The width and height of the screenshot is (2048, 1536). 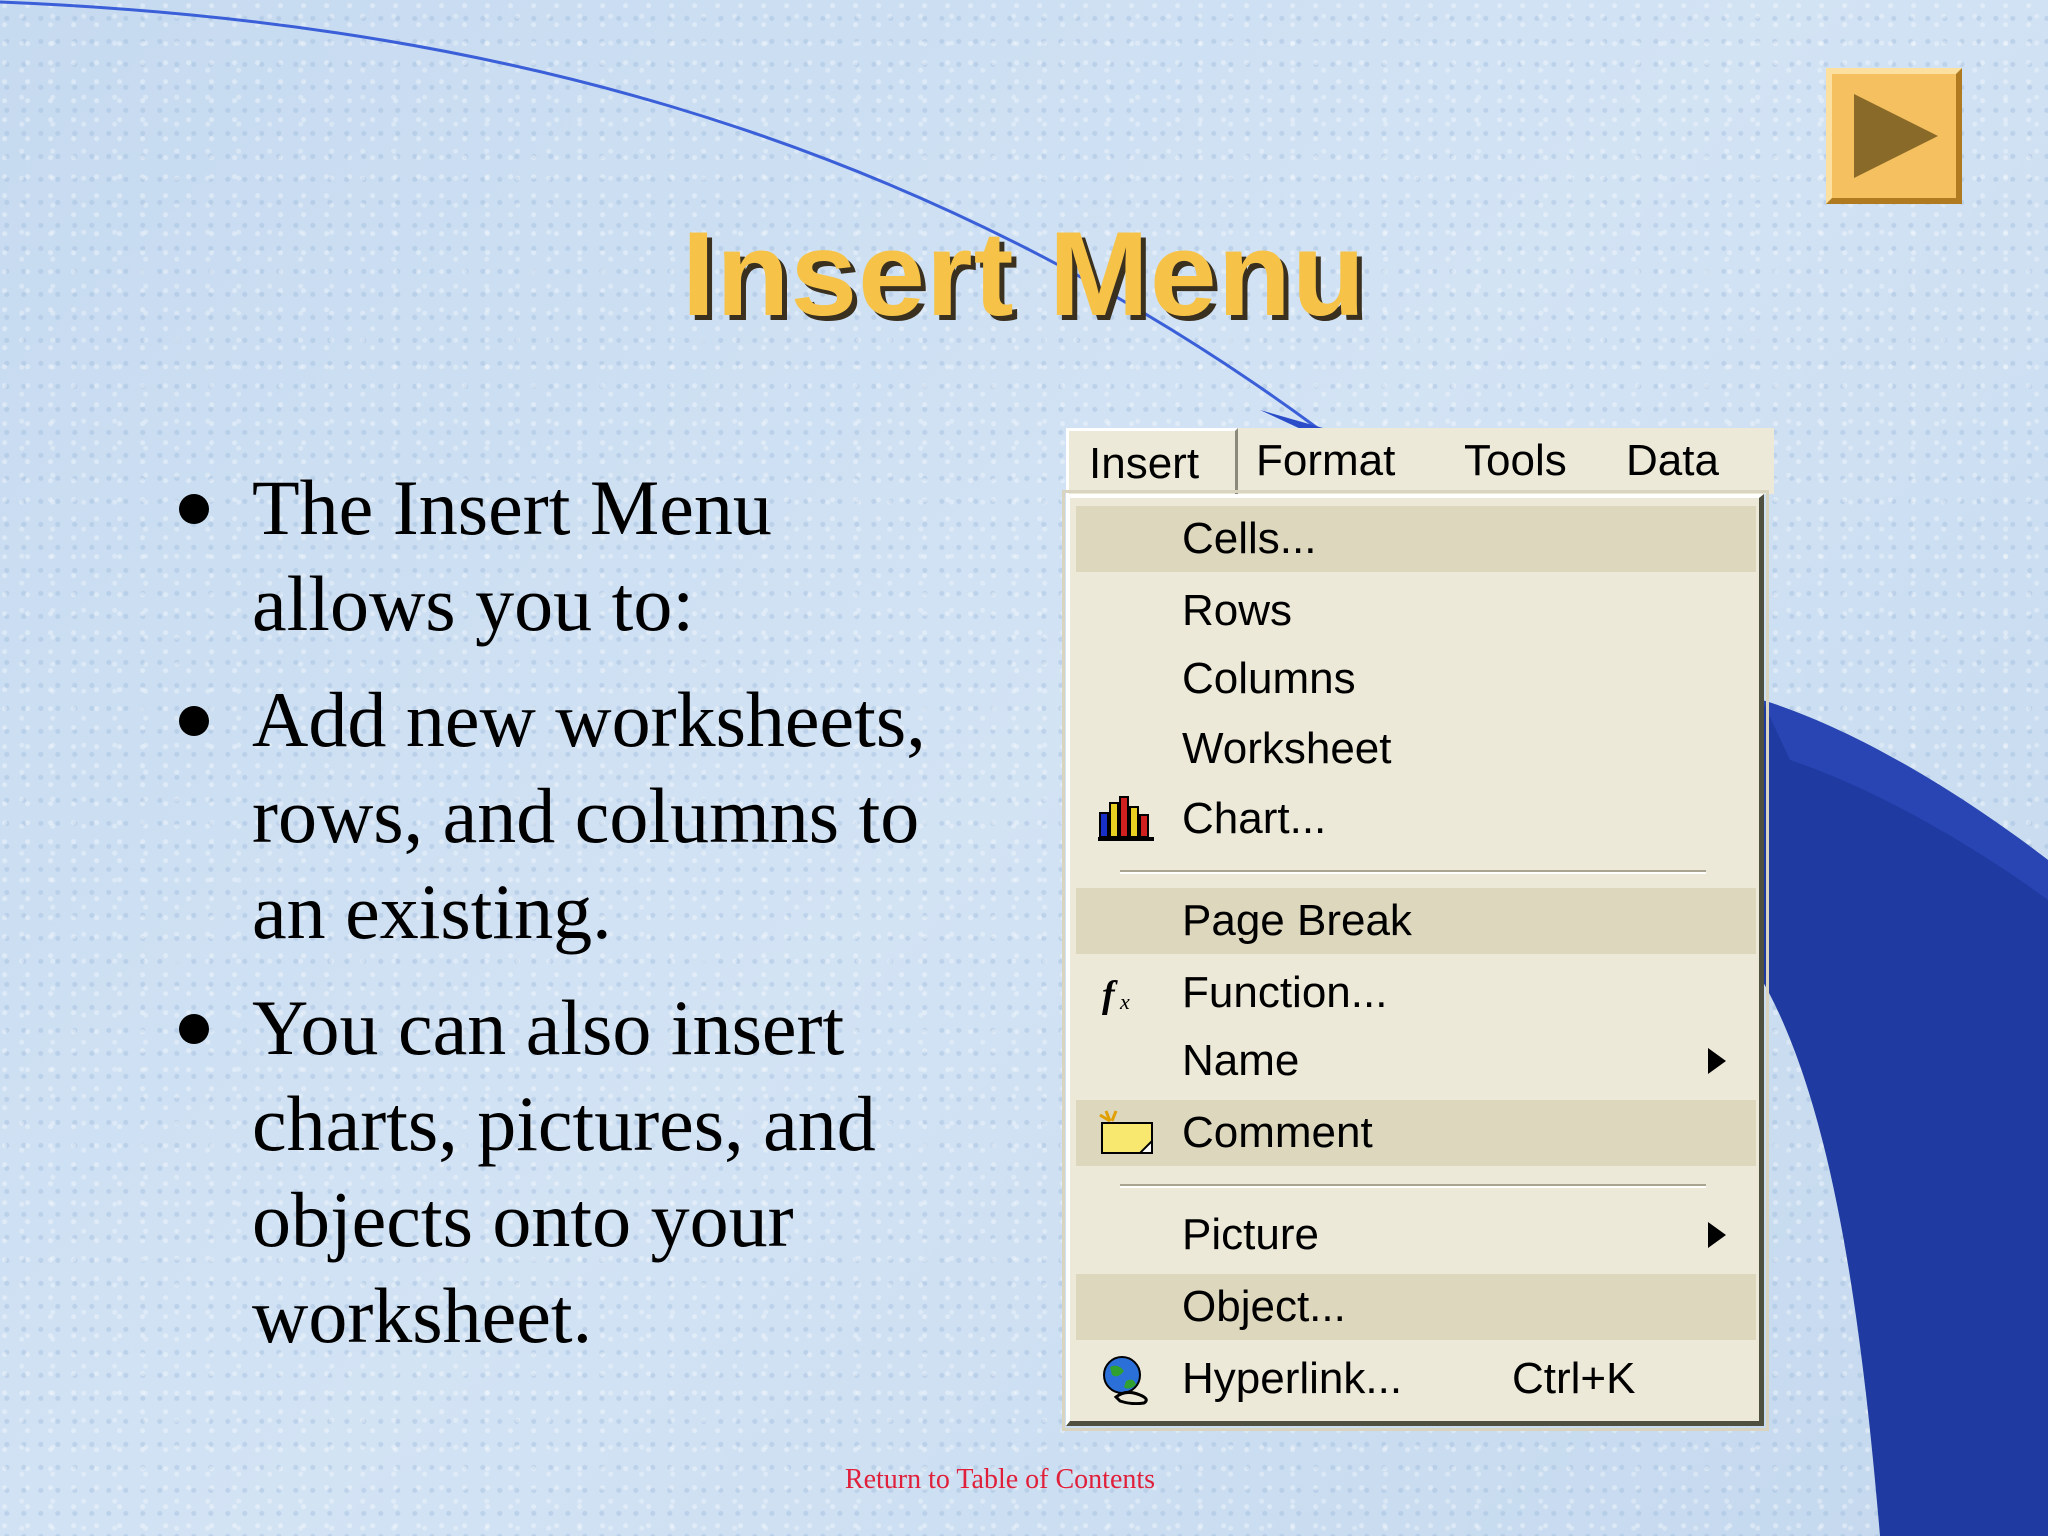 What do you see at coordinates (1110, 995) in the screenshot?
I see `svg-text: f` at bounding box center [1110, 995].